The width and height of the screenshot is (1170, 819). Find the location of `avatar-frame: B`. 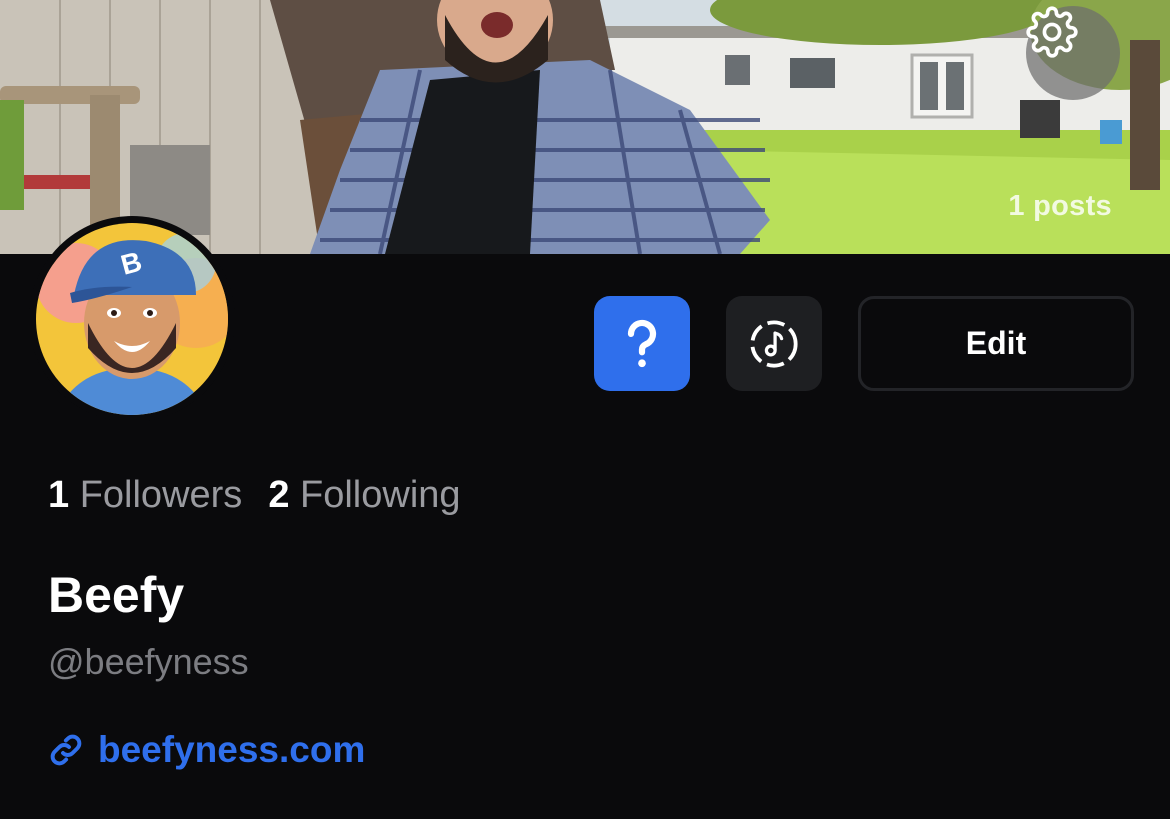

avatar-frame: B is located at coordinates (132, 319).